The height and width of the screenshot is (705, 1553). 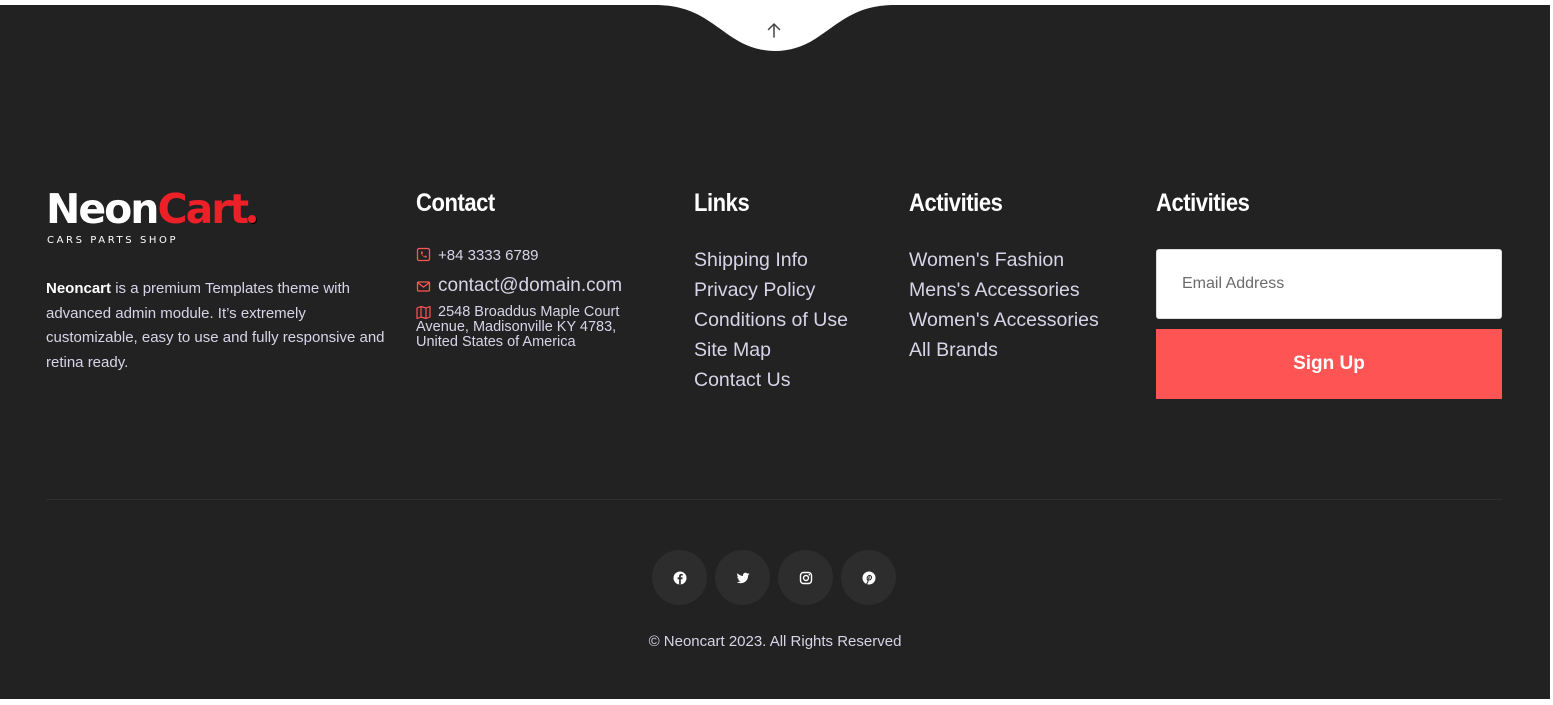 I want to click on email-input, so click(x=1329, y=284).